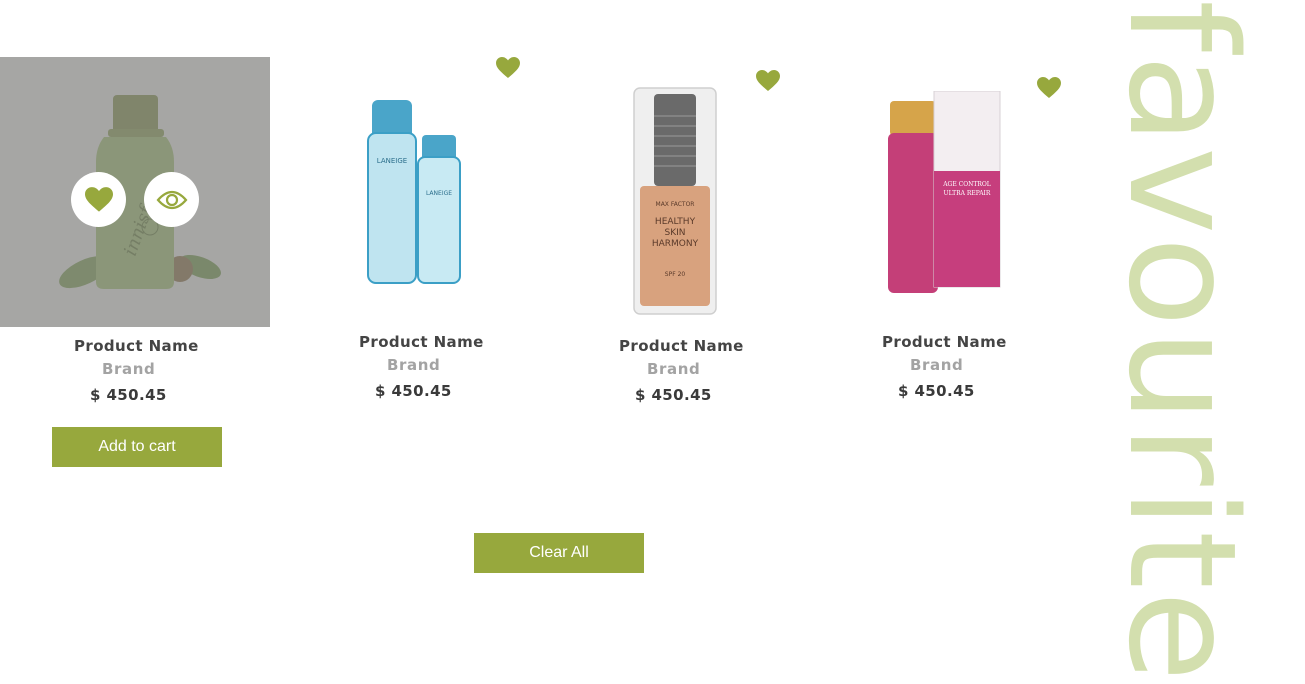  Describe the element at coordinates (675, 244) in the screenshot. I see `svg-text: HARMONY` at that location.